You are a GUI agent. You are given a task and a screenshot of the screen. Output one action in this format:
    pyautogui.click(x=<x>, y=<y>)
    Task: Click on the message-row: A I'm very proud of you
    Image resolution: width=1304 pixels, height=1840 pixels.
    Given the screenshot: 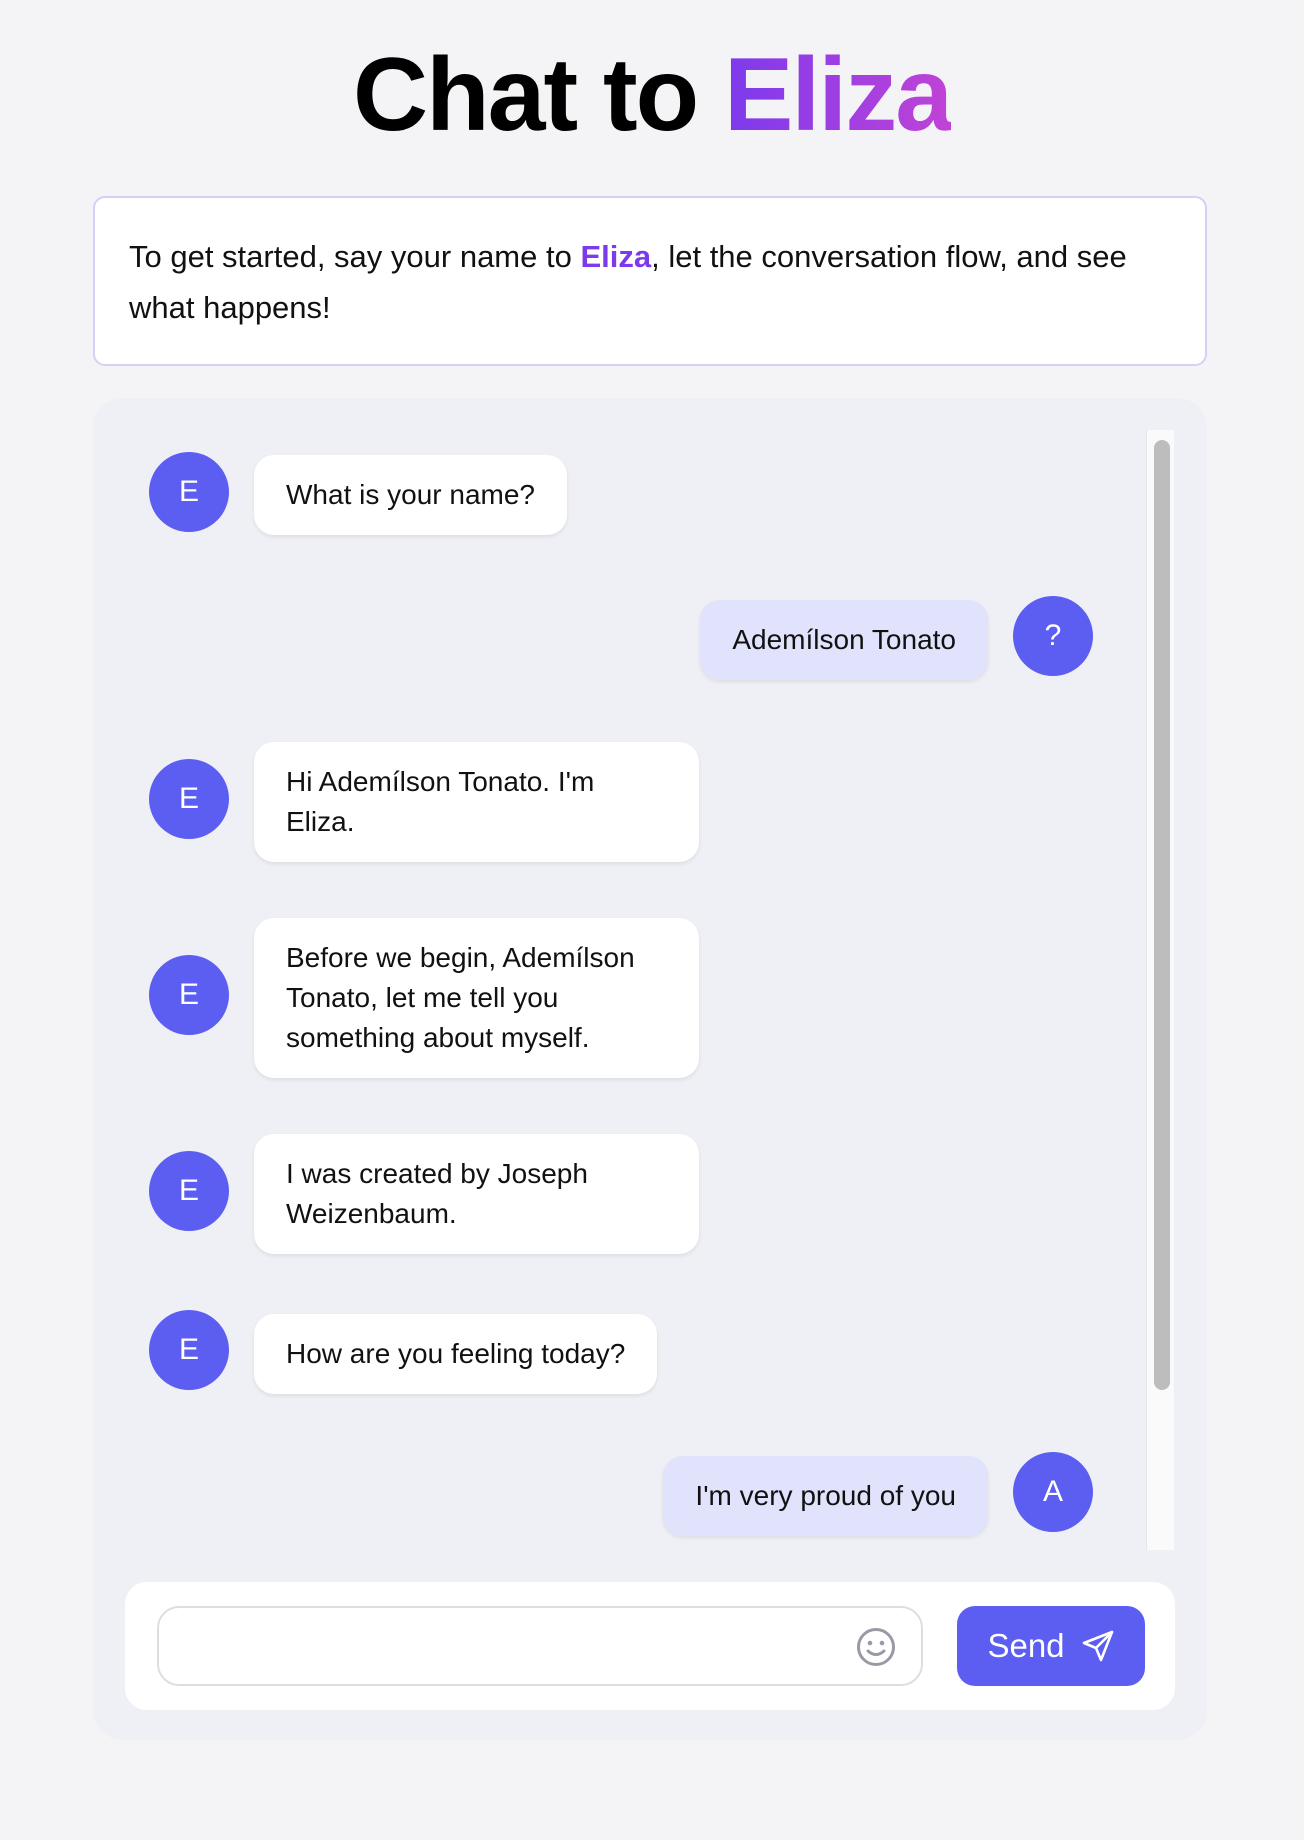 What is the action you would take?
    pyautogui.click(x=621, y=1494)
    